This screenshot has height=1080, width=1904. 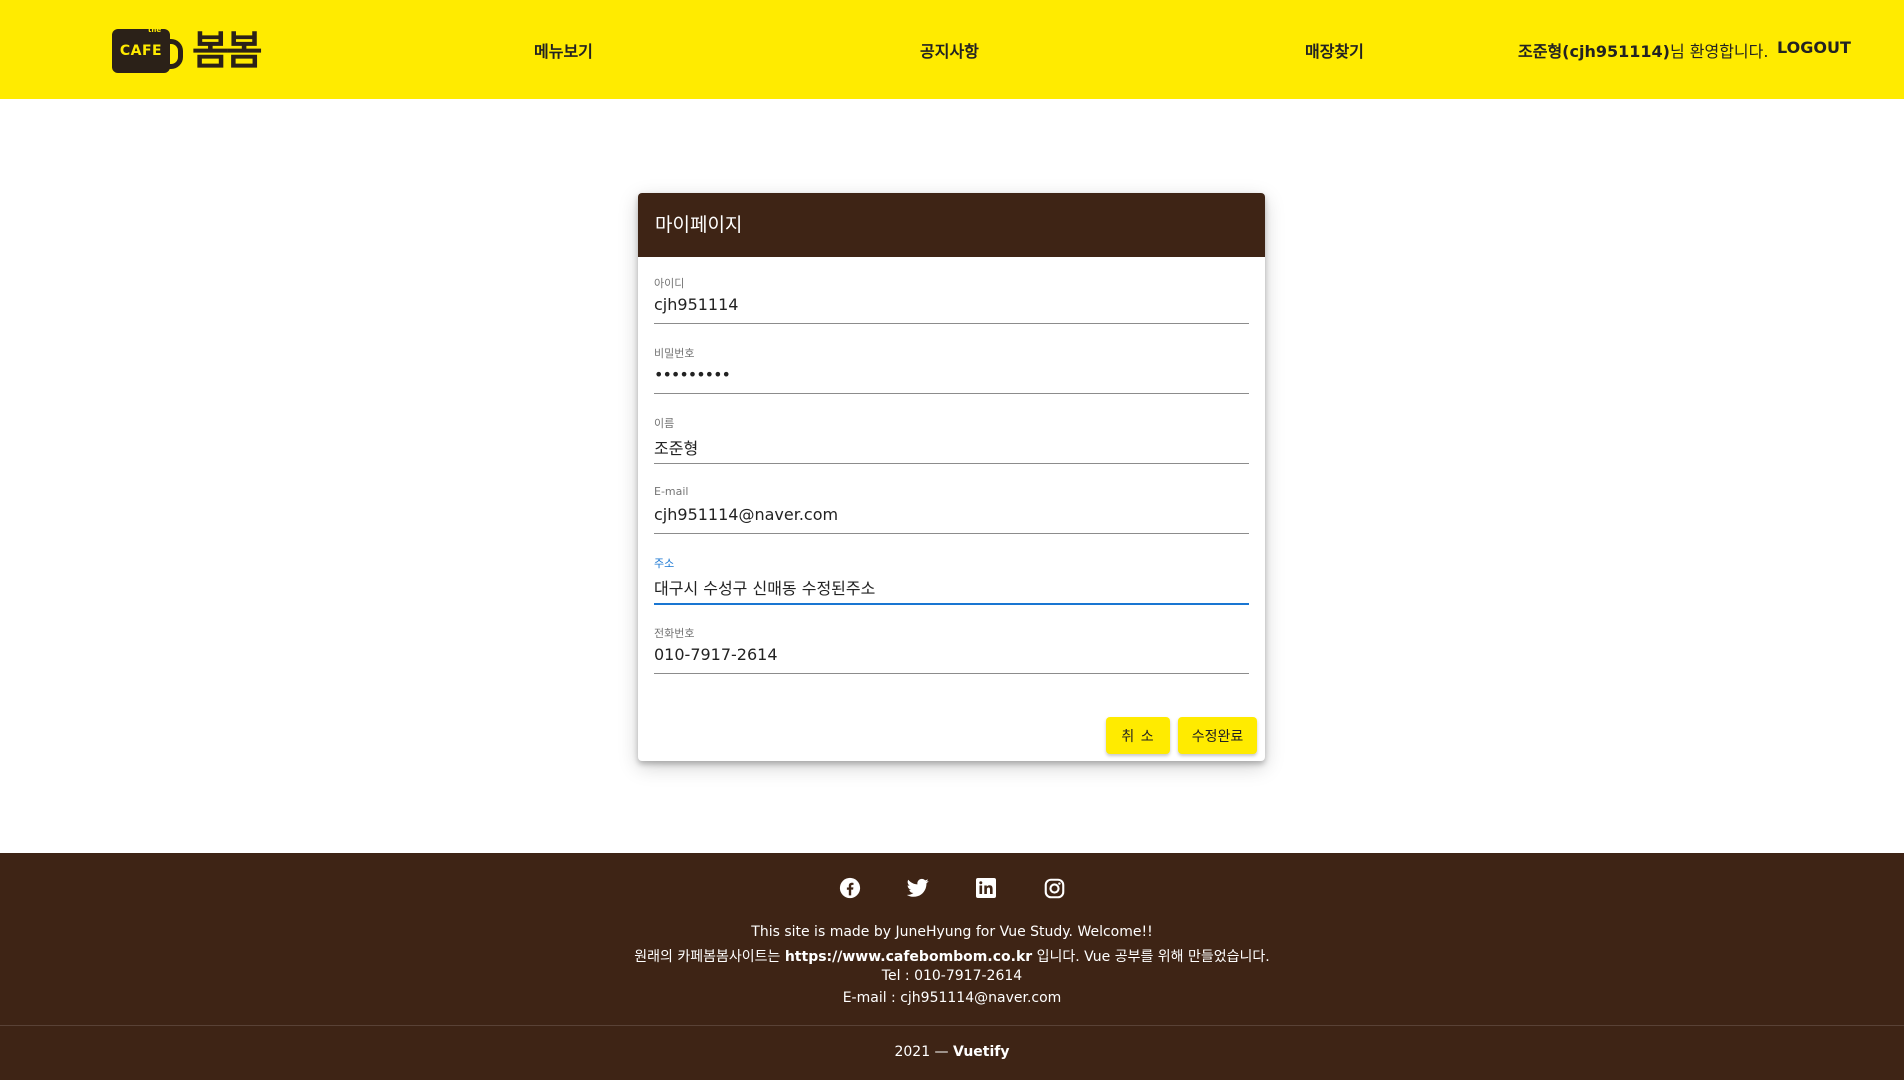 I want to click on coffee-cup-icon: CAFE the, so click(x=147, y=49).